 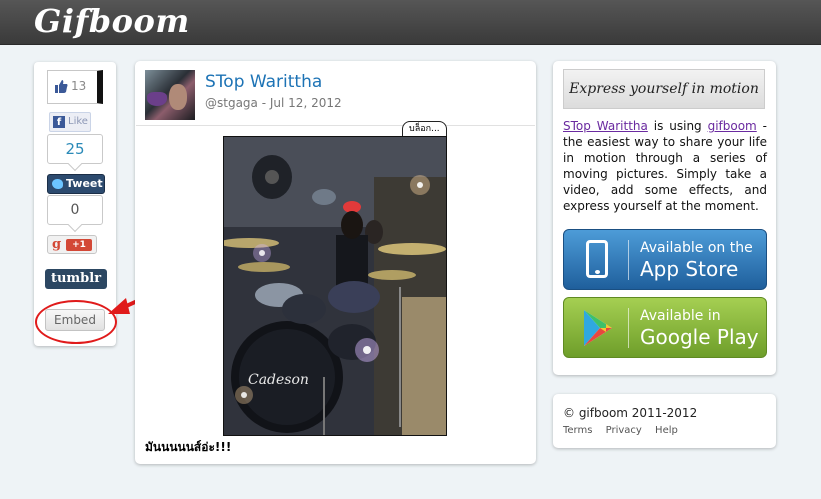 What do you see at coordinates (278, 380) in the screenshot?
I see `drum-brand-text: Cadeson` at bounding box center [278, 380].